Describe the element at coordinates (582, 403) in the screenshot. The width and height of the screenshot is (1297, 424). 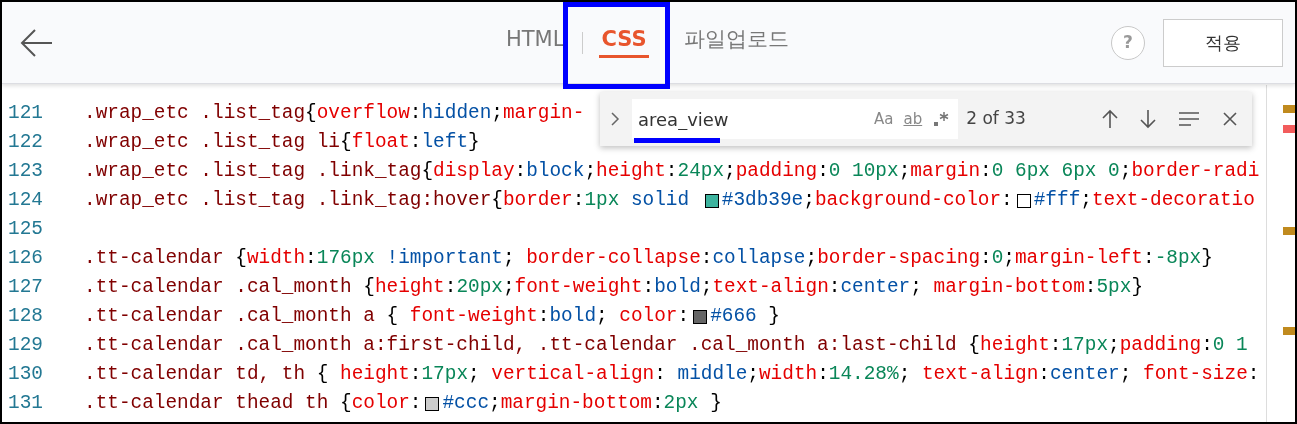
I see `code-text: #ccc;margin-bottom:2px }` at that location.